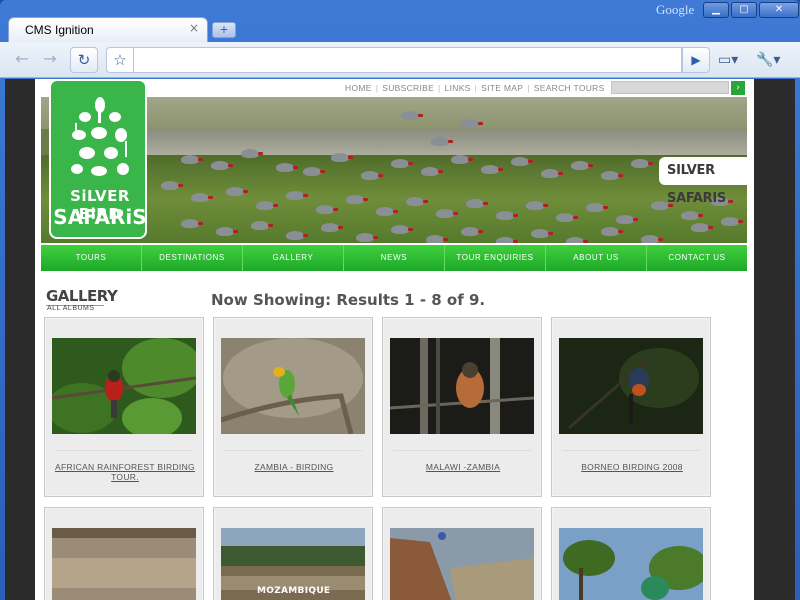  I want to click on album-title-link: BORNEO BIRDING 2008, so click(632, 467).